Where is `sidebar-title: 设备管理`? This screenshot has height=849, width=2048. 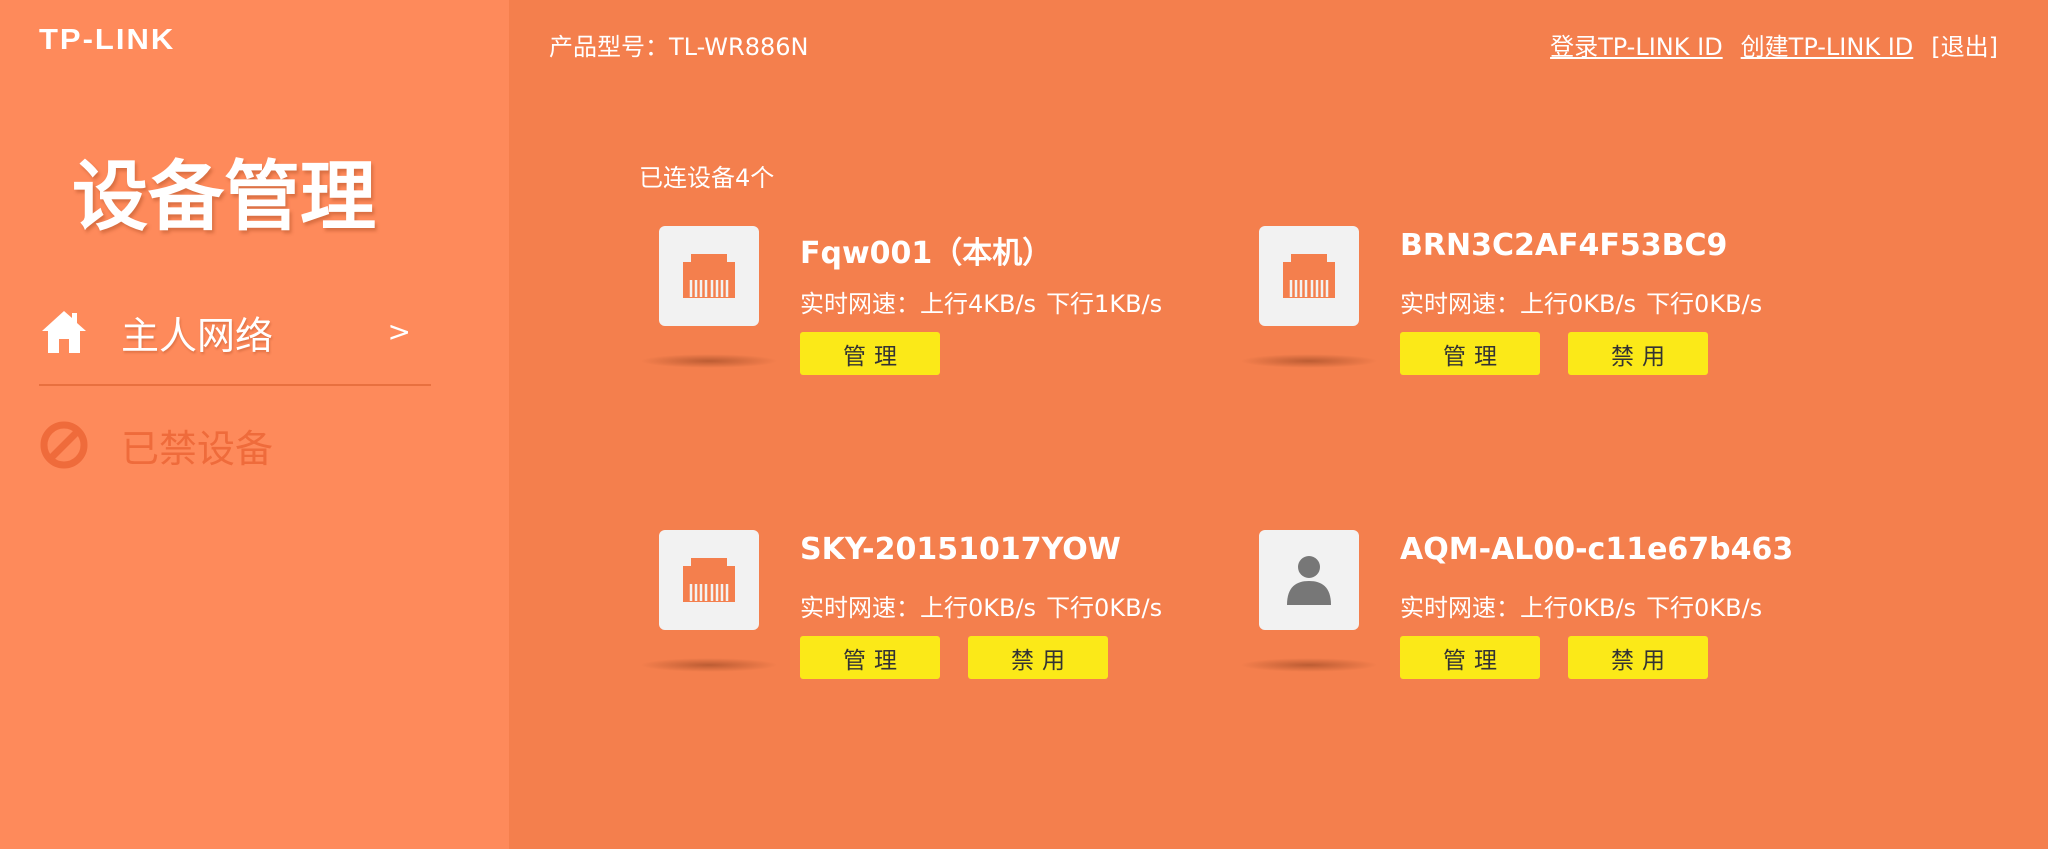
sidebar-title: 设备管理 is located at coordinates (224, 196).